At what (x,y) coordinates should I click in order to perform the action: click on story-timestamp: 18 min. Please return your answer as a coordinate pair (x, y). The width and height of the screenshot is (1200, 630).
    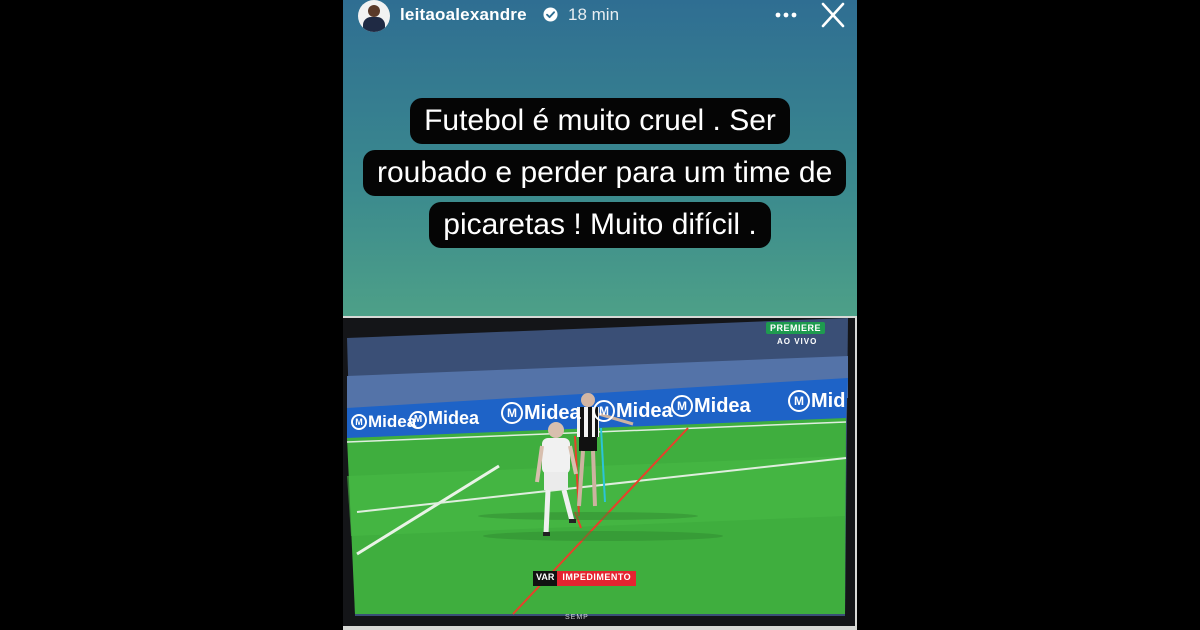
    Looking at the image, I should click on (594, 14).